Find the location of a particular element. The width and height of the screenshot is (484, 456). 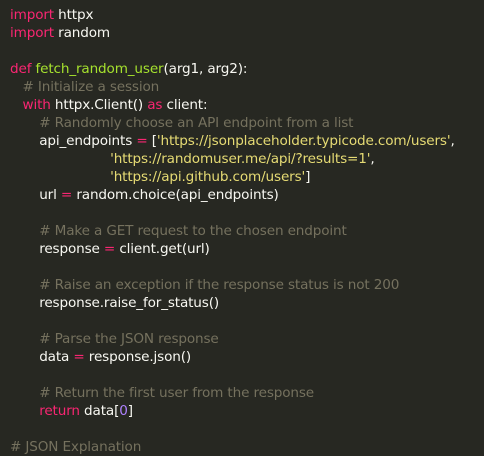

code-line: 'https://api.github.com/users'] is located at coordinates (247, 177).